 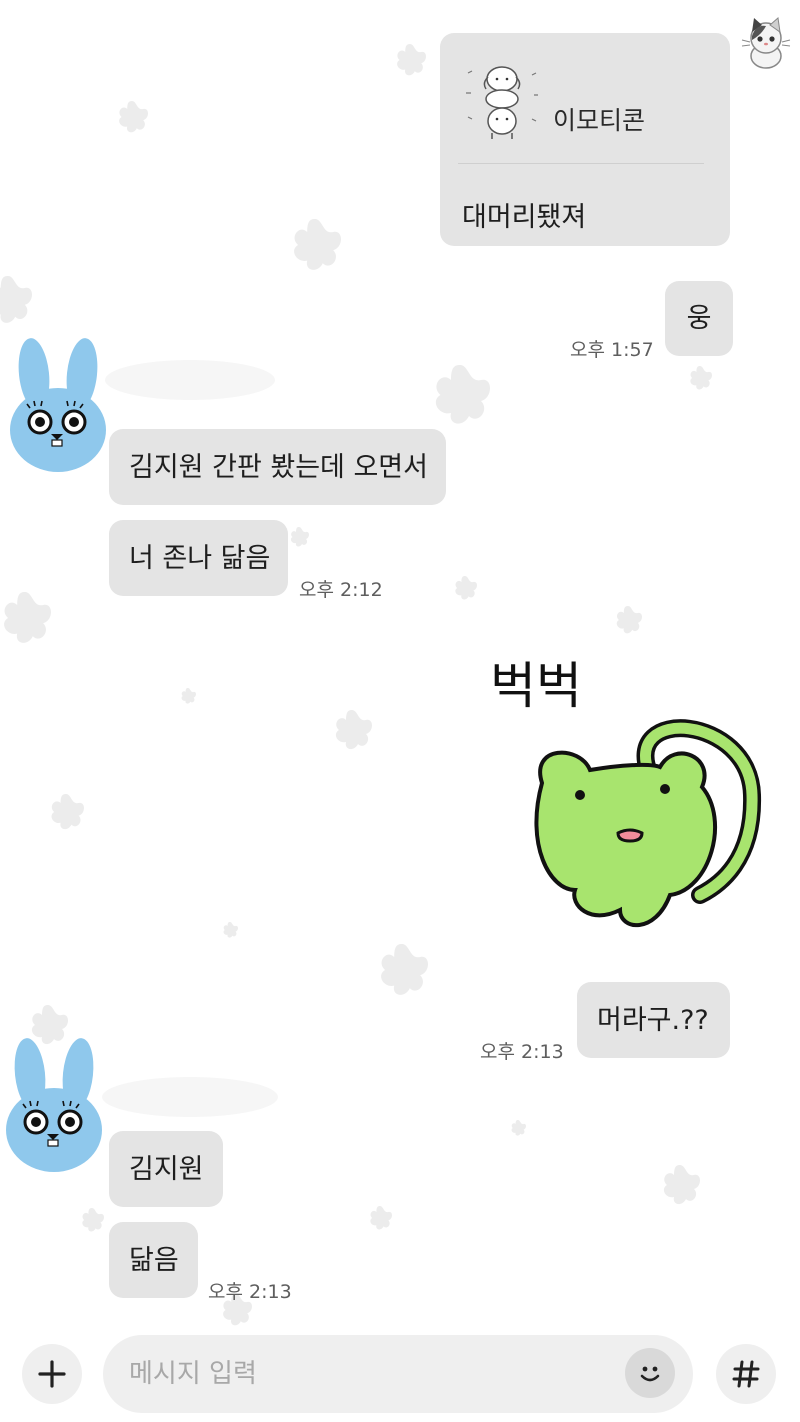 I want to click on received-message-bubble: 너 존나 닮음, so click(x=198, y=558).